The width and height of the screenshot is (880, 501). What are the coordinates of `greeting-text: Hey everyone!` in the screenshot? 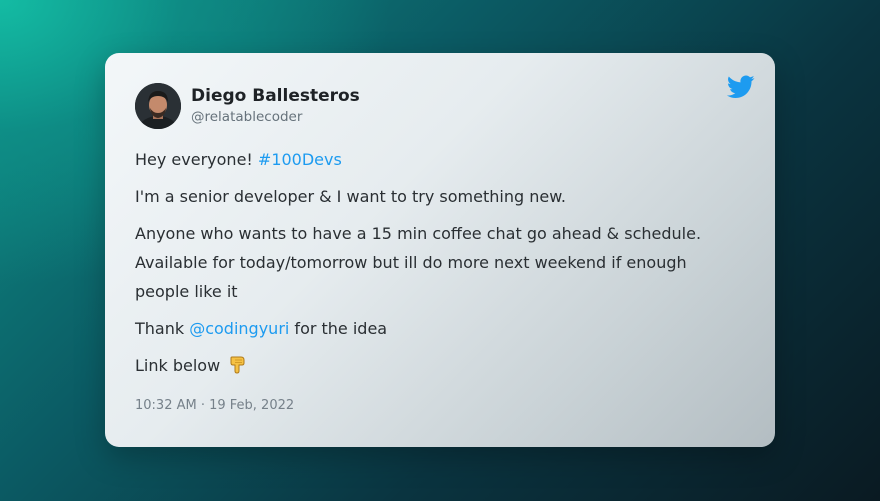 It's located at (196, 159).